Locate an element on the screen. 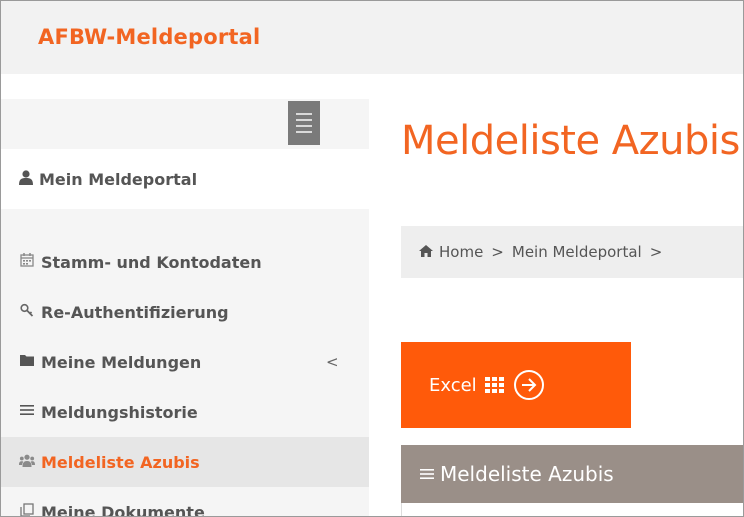  documents-icon is located at coordinates (27, 509).